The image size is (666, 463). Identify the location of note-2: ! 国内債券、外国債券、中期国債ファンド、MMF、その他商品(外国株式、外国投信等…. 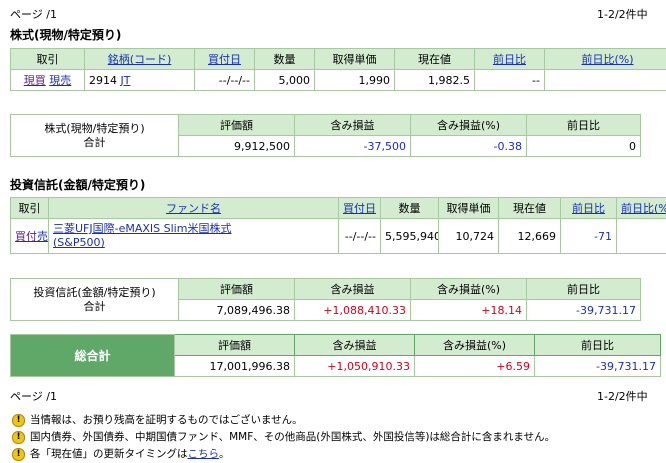
(283, 436).